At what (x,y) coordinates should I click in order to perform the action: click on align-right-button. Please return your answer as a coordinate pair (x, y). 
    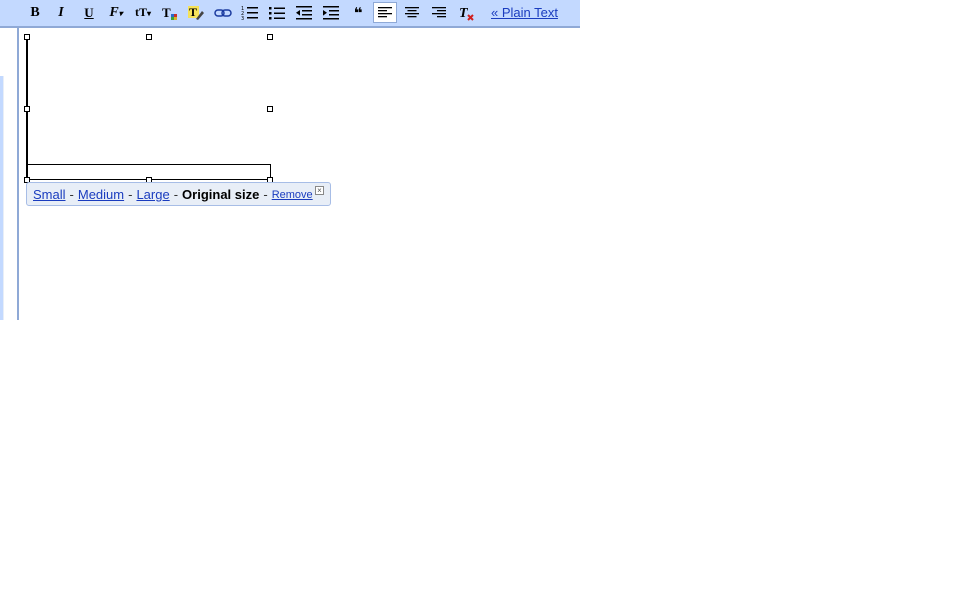
    Looking at the image, I should click on (439, 12).